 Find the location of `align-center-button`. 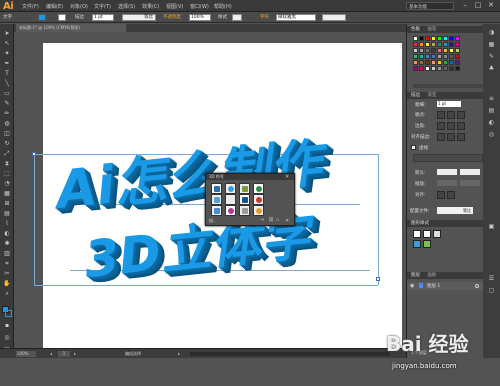

align-center-button is located at coordinates (441, 137).